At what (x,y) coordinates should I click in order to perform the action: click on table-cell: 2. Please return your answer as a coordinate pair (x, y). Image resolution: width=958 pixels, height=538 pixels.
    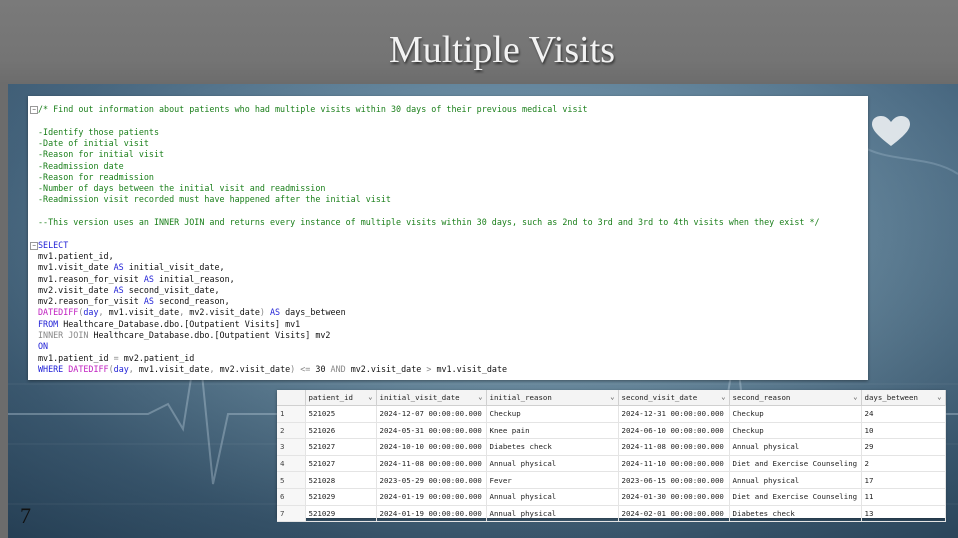
    Looking at the image, I should click on (903, 464).